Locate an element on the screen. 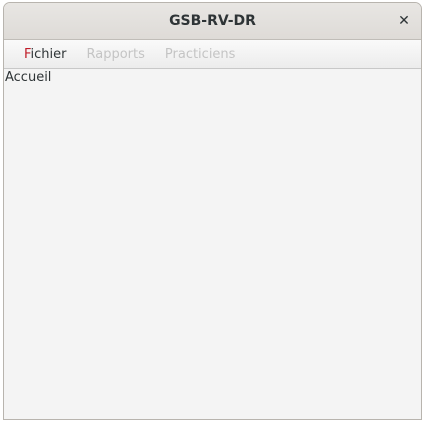  menu-bar: Fichier Rapports Practiciens is located at coordinates (212, 54).